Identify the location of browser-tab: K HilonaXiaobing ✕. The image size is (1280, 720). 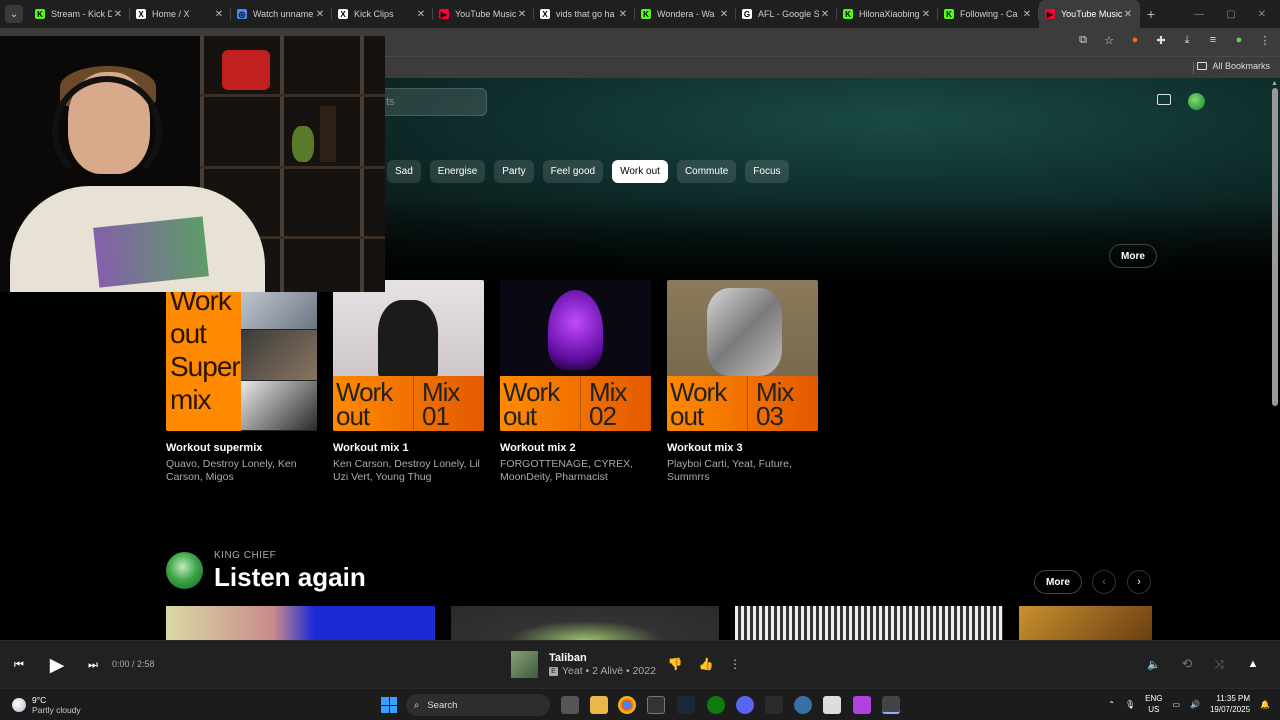
(887, 14).